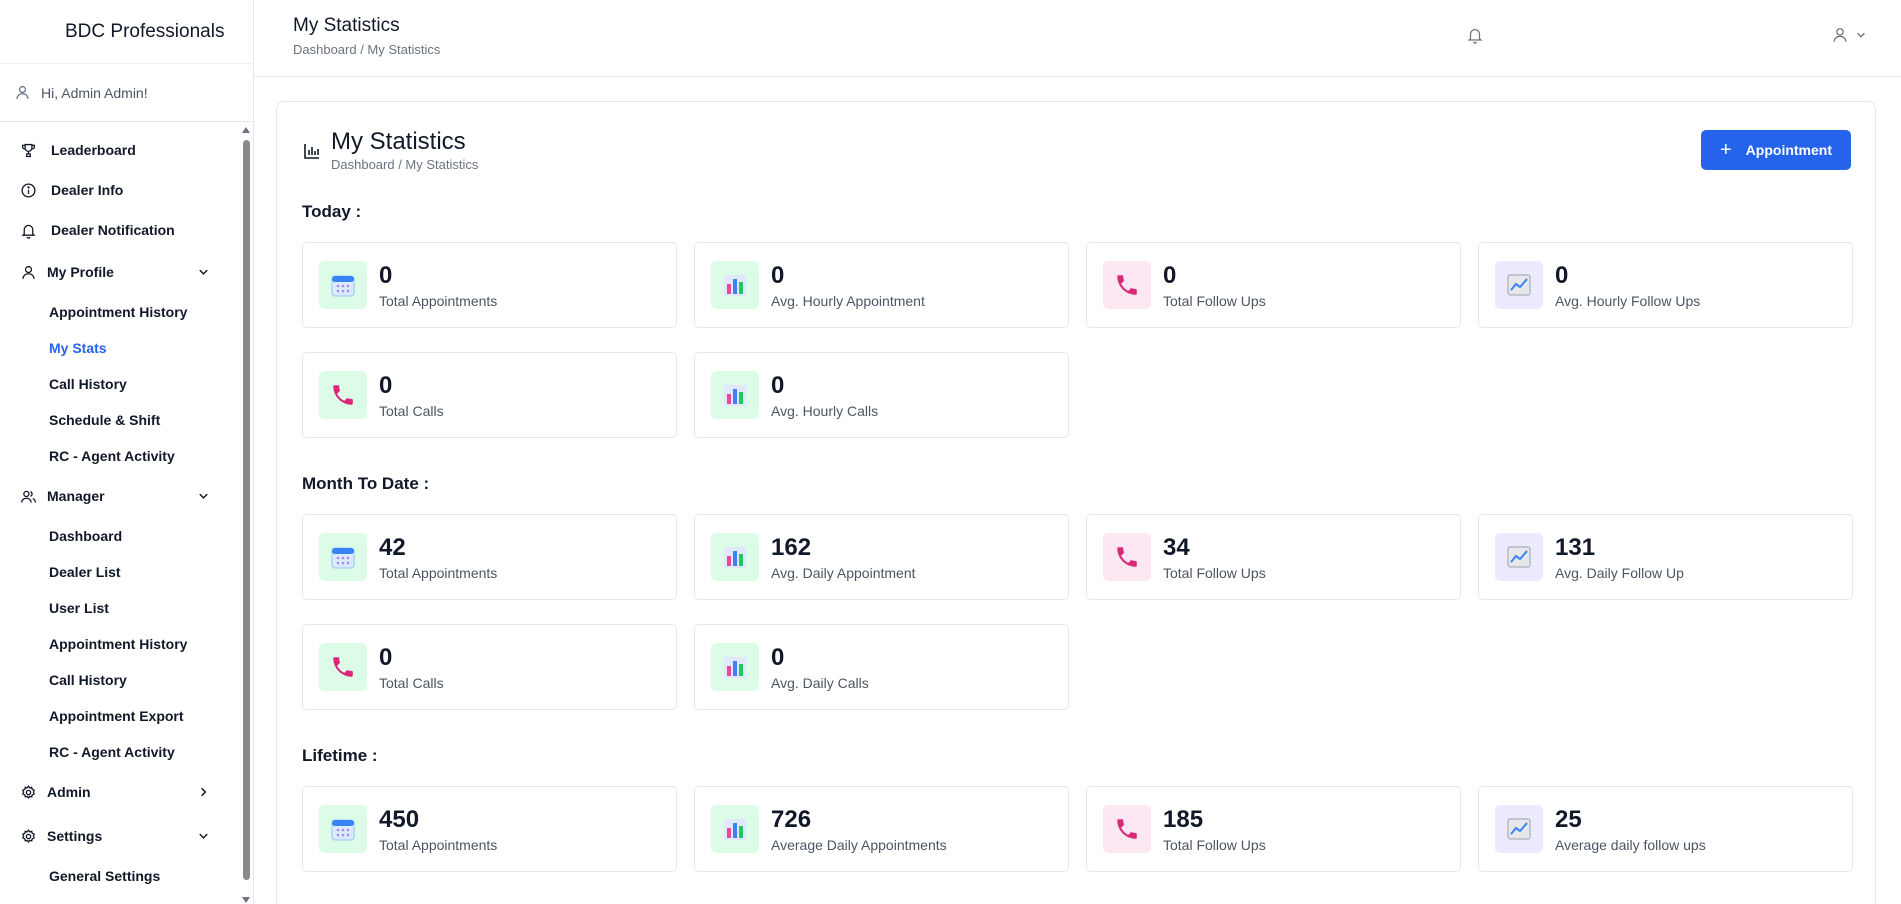 This screenshot has width=1901, height=904. What do you see at coordinates (113, 230) in the screenshot?
I see `sidebar-item-label: Dealer Notification` at bounding box center [113, 230].